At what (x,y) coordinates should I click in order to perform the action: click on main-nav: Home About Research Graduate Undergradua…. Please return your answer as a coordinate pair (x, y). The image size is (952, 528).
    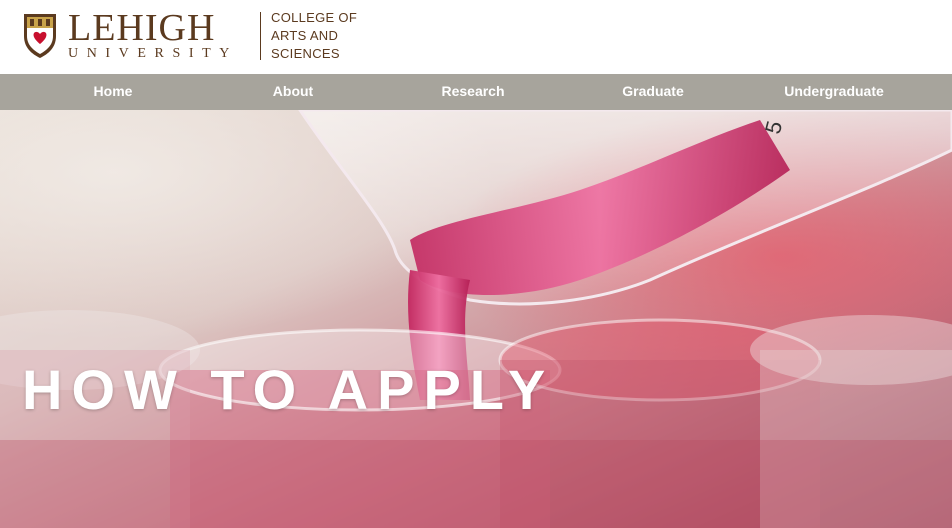
    Looking at the image, I should click on (476, 92).